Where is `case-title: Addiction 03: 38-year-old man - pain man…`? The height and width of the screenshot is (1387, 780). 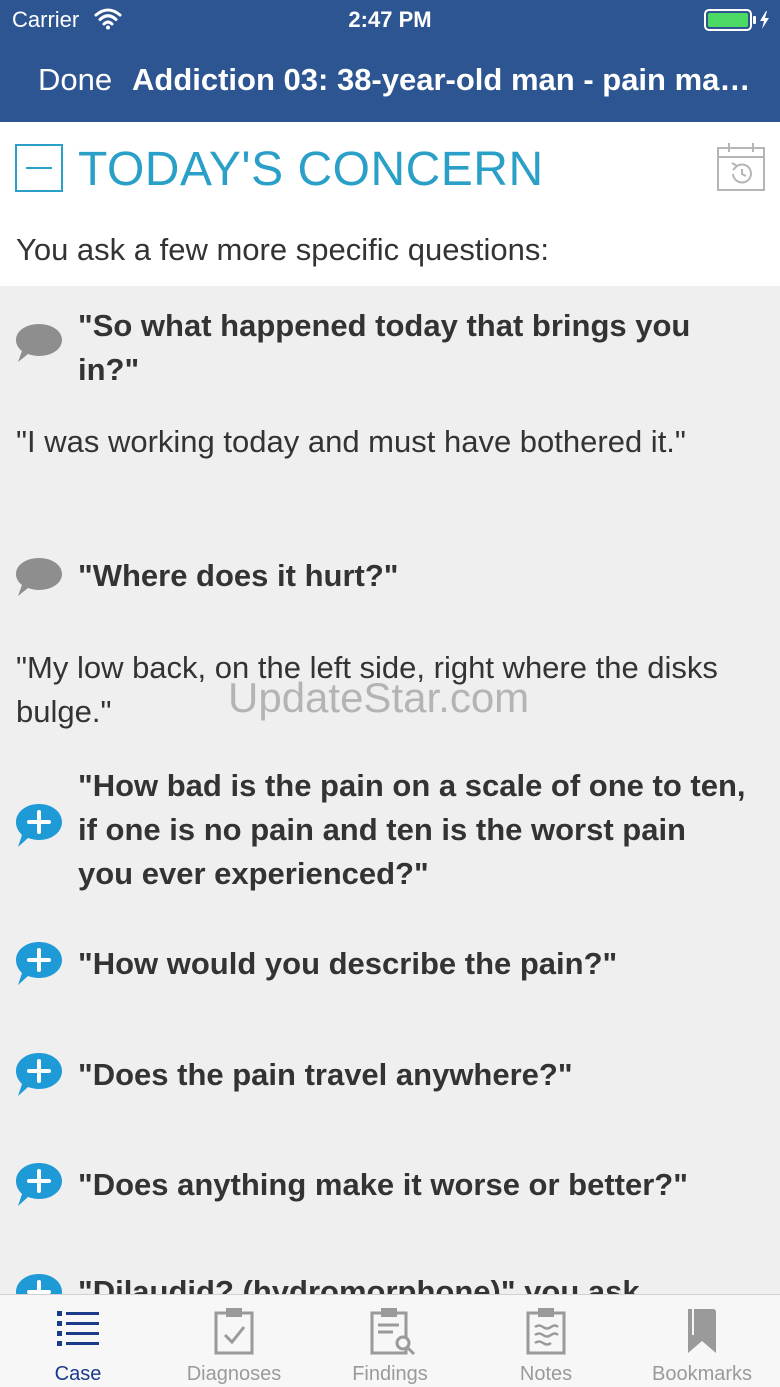
case-title: Addiction 03: 38-year-old man - pain man… is located at coordinates (444, 79).